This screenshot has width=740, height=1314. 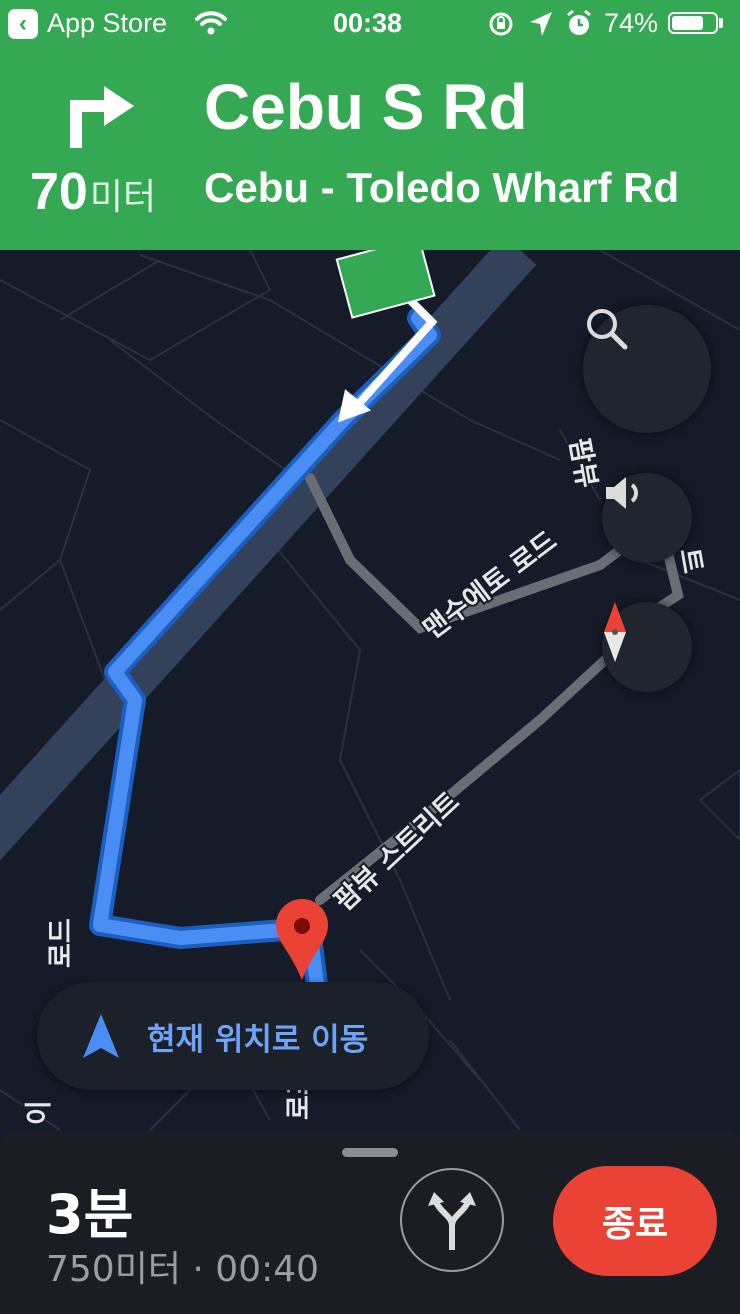 I want to click on alternate-routes-button, so click(x=452, y=1220).